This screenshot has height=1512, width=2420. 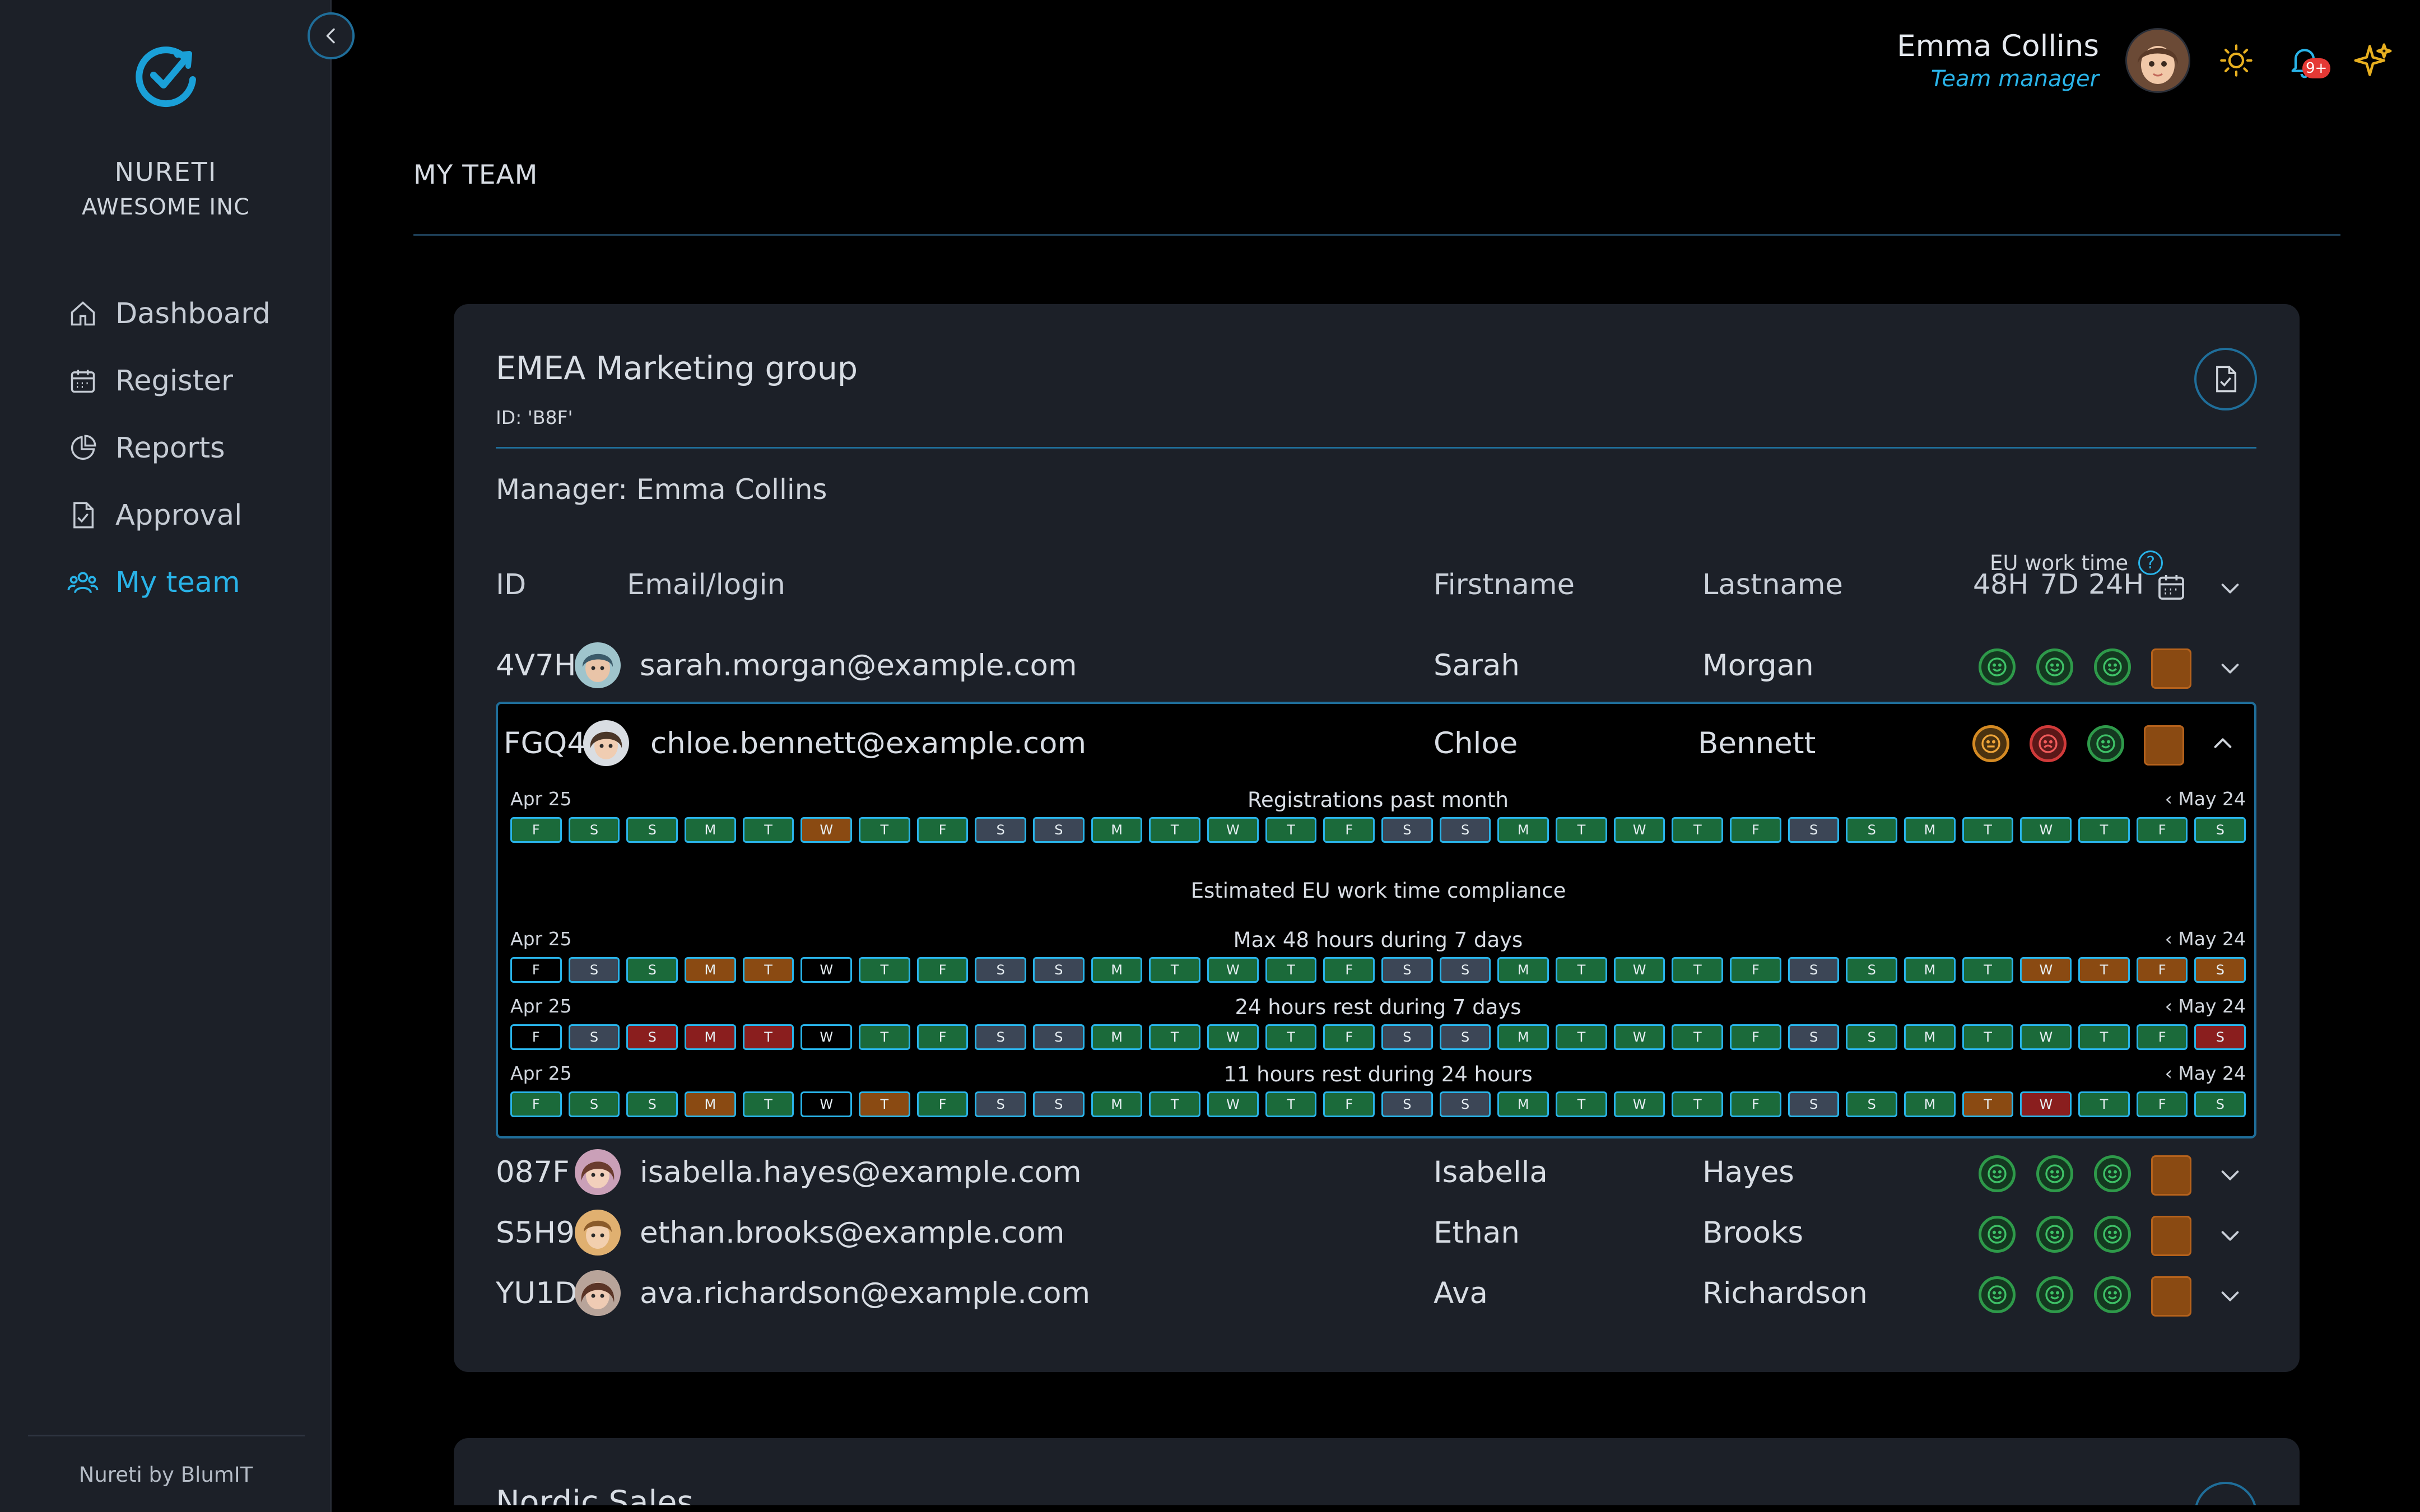 I want to click on member-email: ethan.brooks@example.com, so click(x=852, y=1233).